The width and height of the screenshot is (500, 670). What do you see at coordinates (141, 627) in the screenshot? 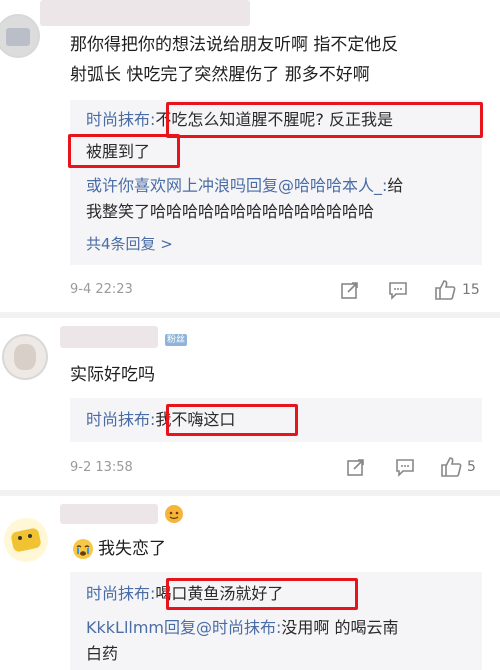
I see `reply-5-prefix: KkkLllmm回复` at bounding box center [141, 627].